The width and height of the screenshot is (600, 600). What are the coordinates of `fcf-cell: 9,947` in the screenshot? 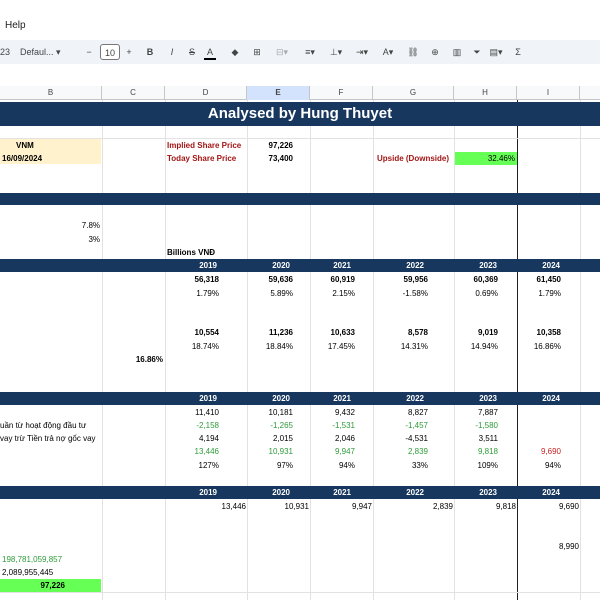 It's located at (341, 506).